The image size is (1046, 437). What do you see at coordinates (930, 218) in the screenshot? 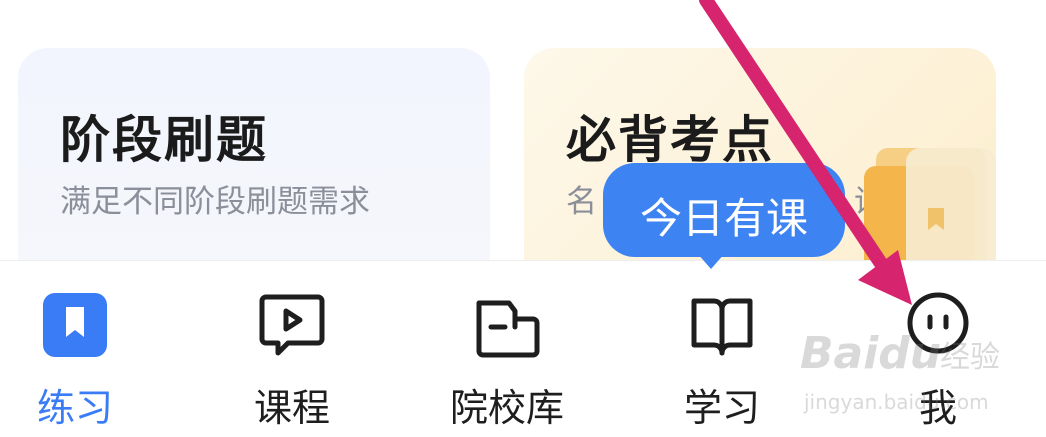
I see `folder-illustration-icon` at bounding box center [930, 218].